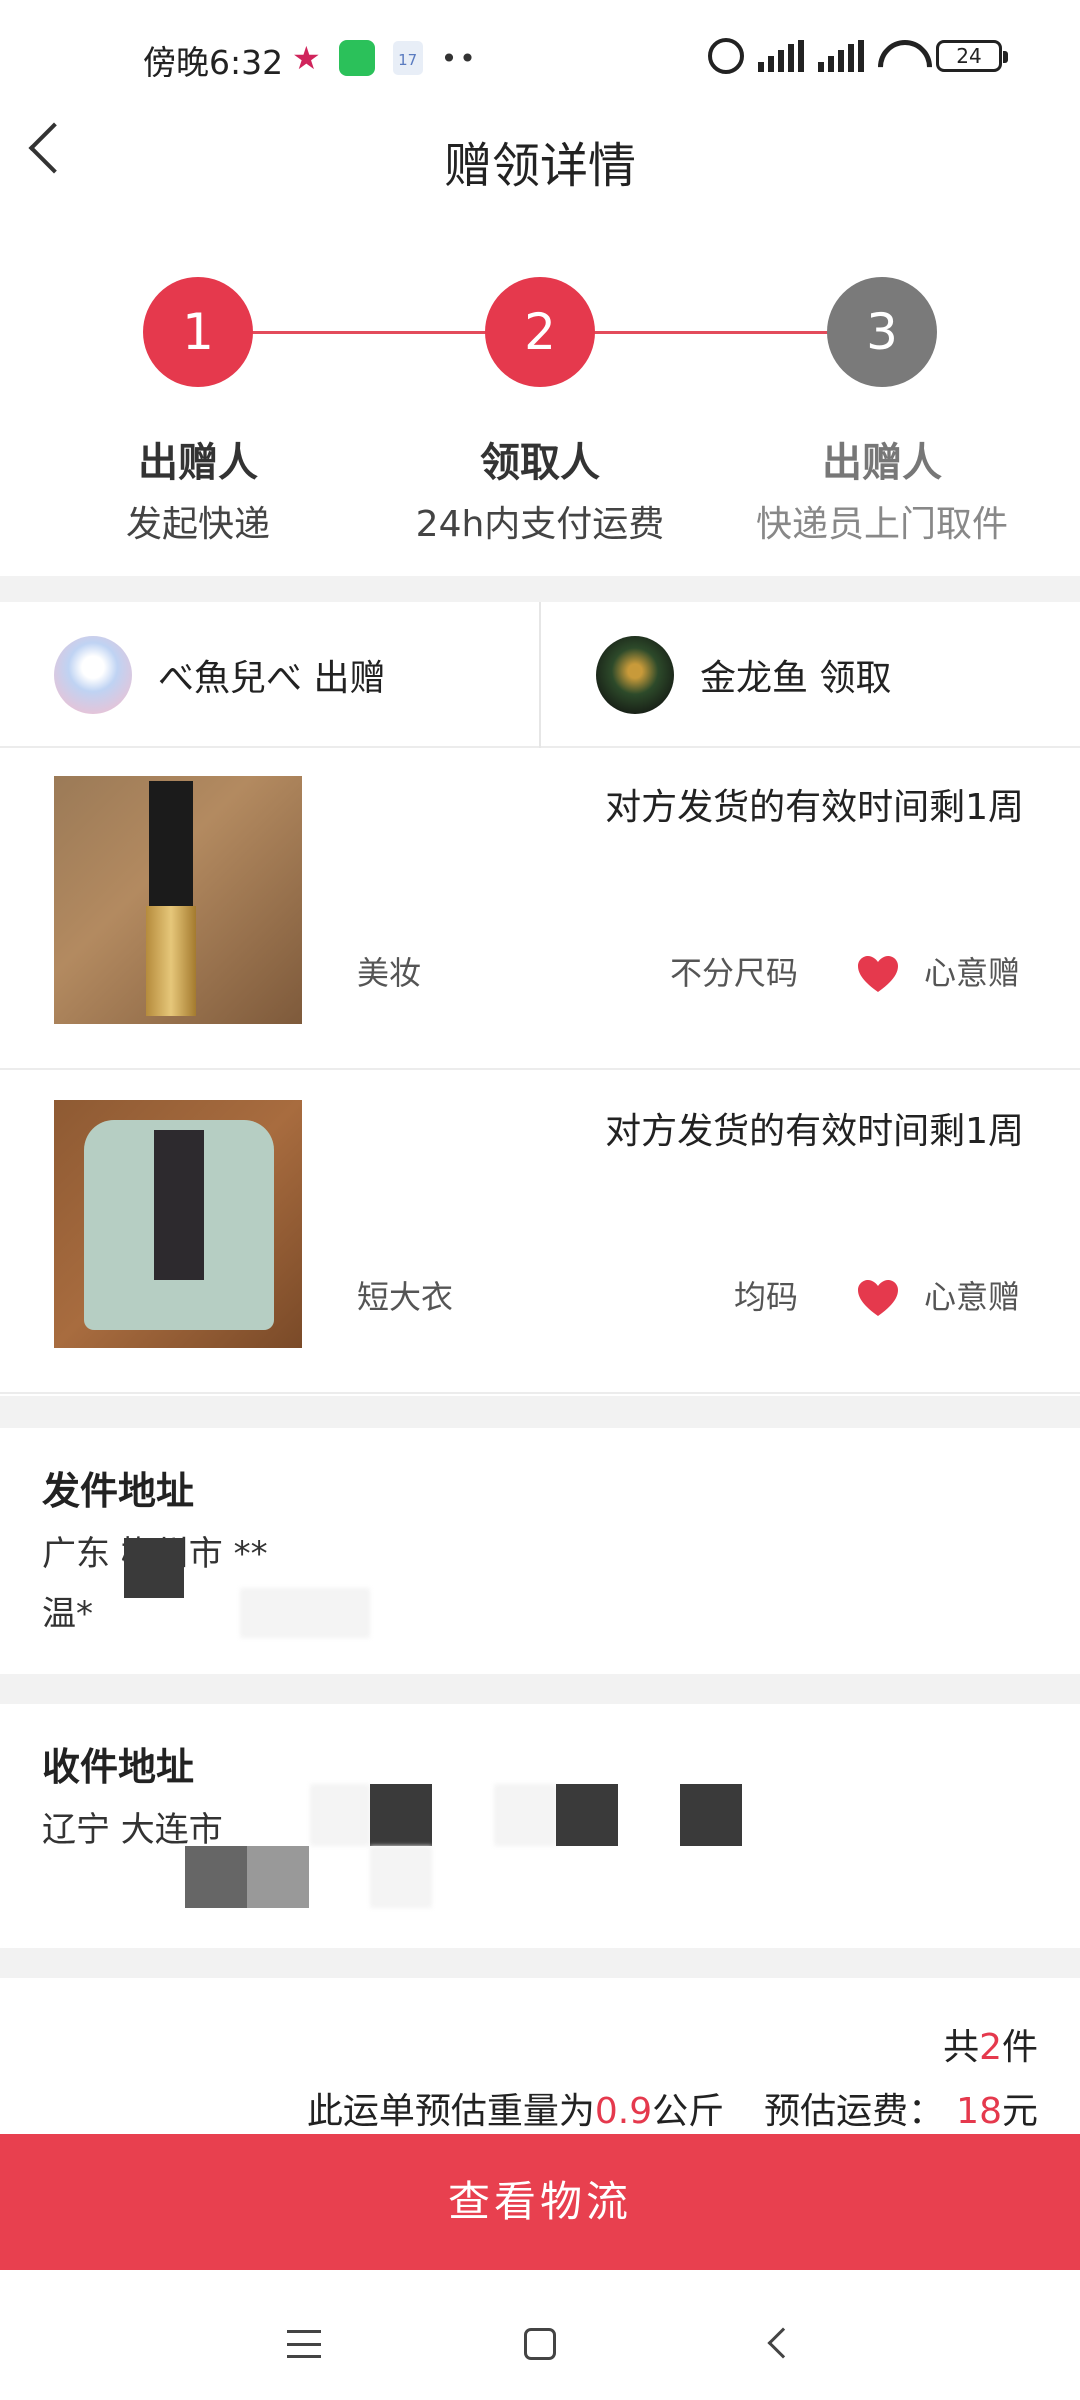 This screenshot has height=2400, width=1080. I want to click on sender-label: べ魚兒べ 出赠, so click(272, 678).